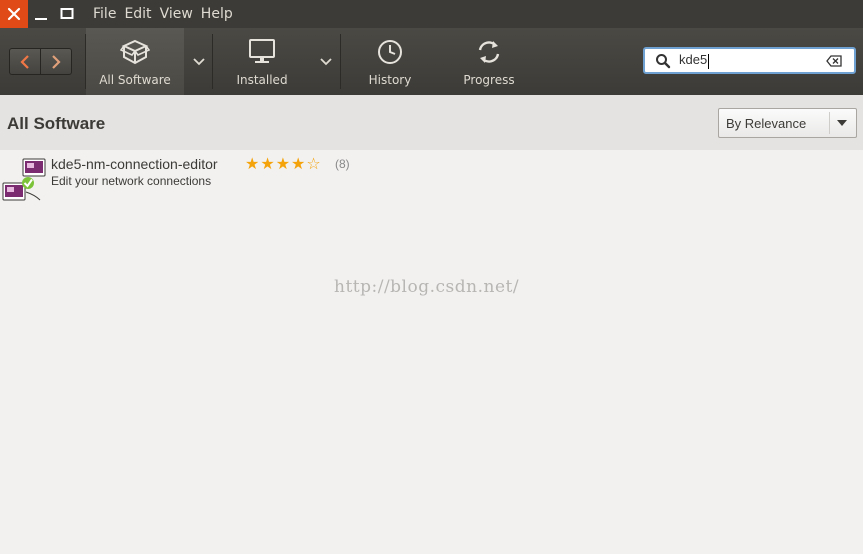  What do you see at coordinates (834, 61) in the screenshot?
I see `clear-search-icon` at bounding box center [834, 61].